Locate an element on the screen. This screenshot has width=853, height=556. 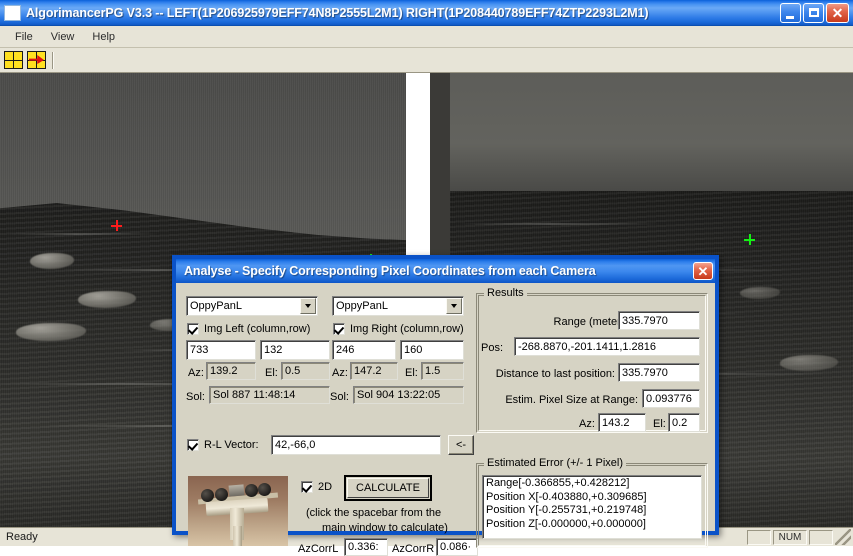
rl-vector-checkbox: R-L Vector: is located at coordinates (223, 445).